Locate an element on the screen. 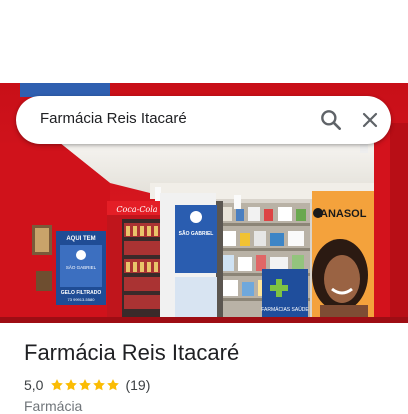 The height and width of the screenshot is (414, 408). poster-headline-text: AQUI TEM is located at coordinates (80, 239).